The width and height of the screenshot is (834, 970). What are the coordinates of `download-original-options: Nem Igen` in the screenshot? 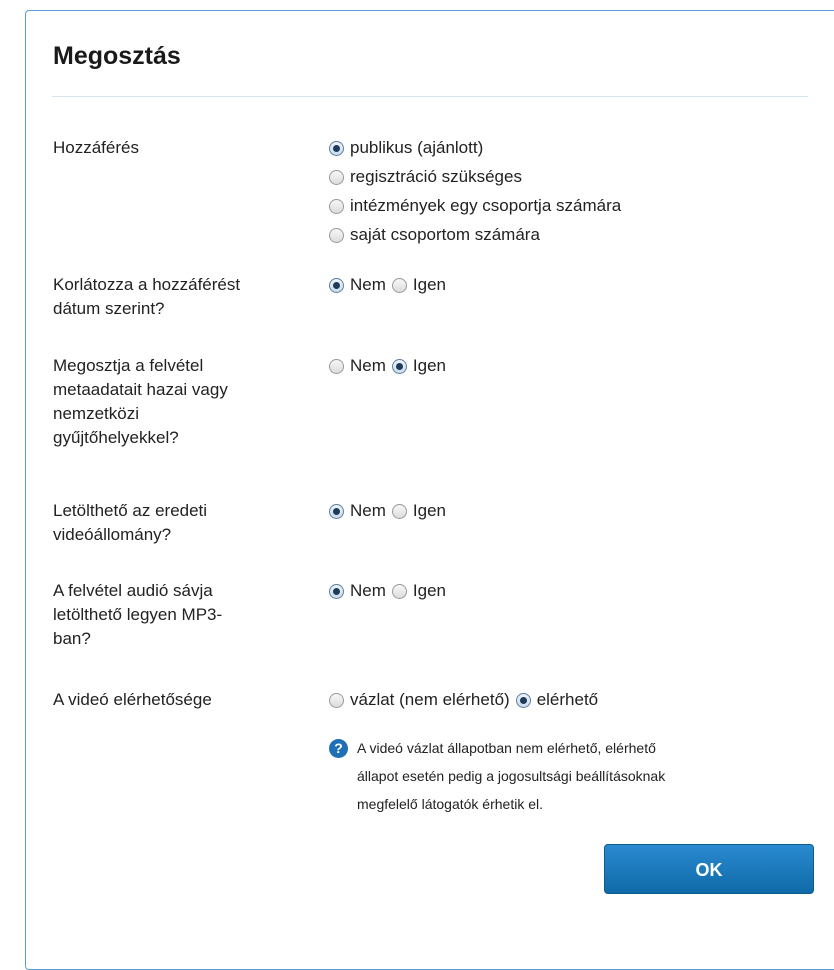 It's located at (387, 511).